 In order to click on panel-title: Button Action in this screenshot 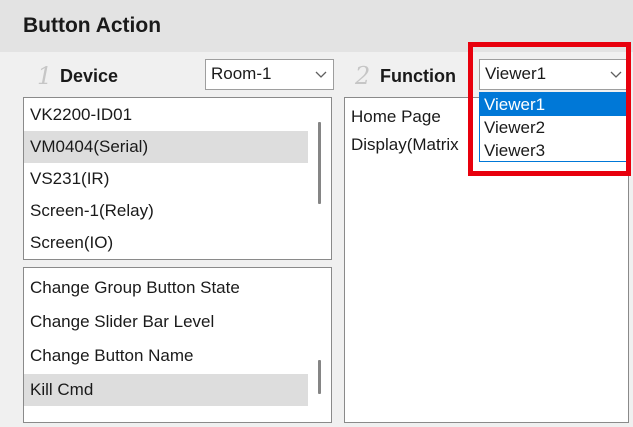, I will do `click(92, 25)`.